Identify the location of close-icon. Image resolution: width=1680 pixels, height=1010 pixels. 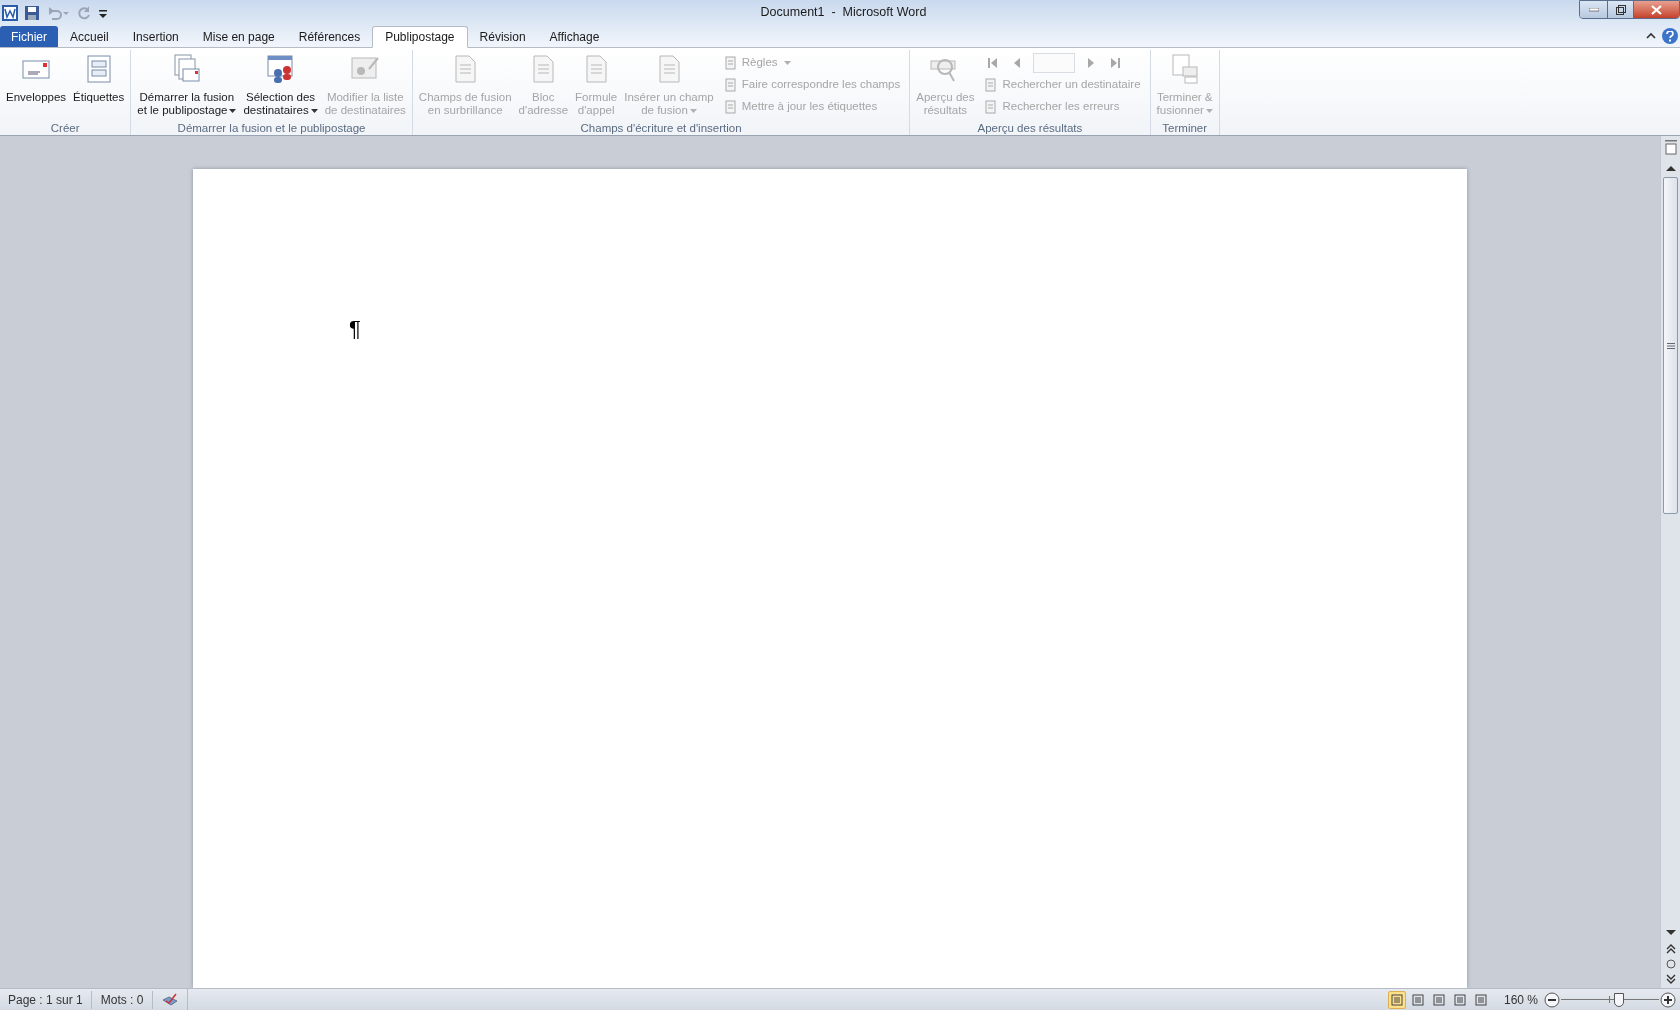
(1656, 9).